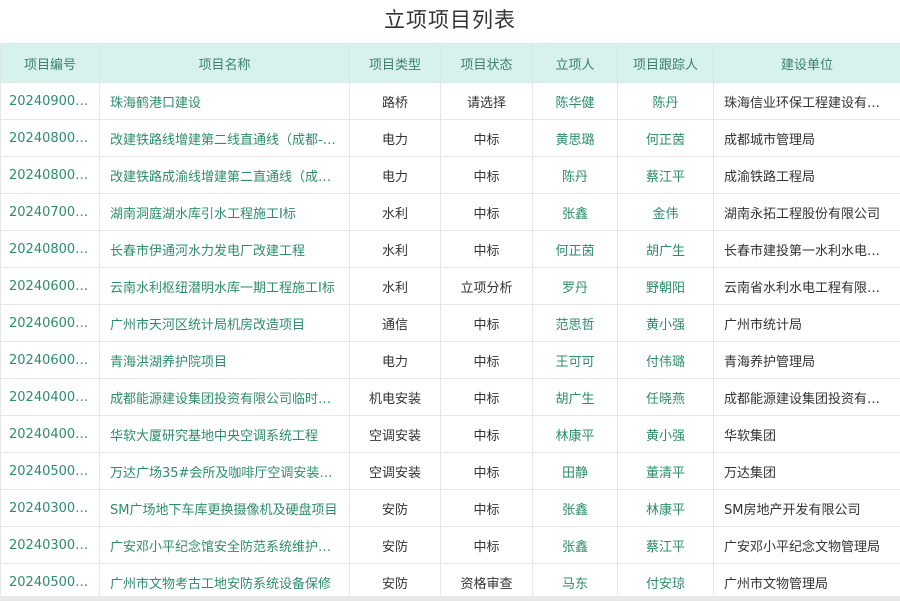  What do you see at coordinates (50, 323) in the screenshot?
I see `project-id-cell: 2024060002` at bounding box center [50, 323].